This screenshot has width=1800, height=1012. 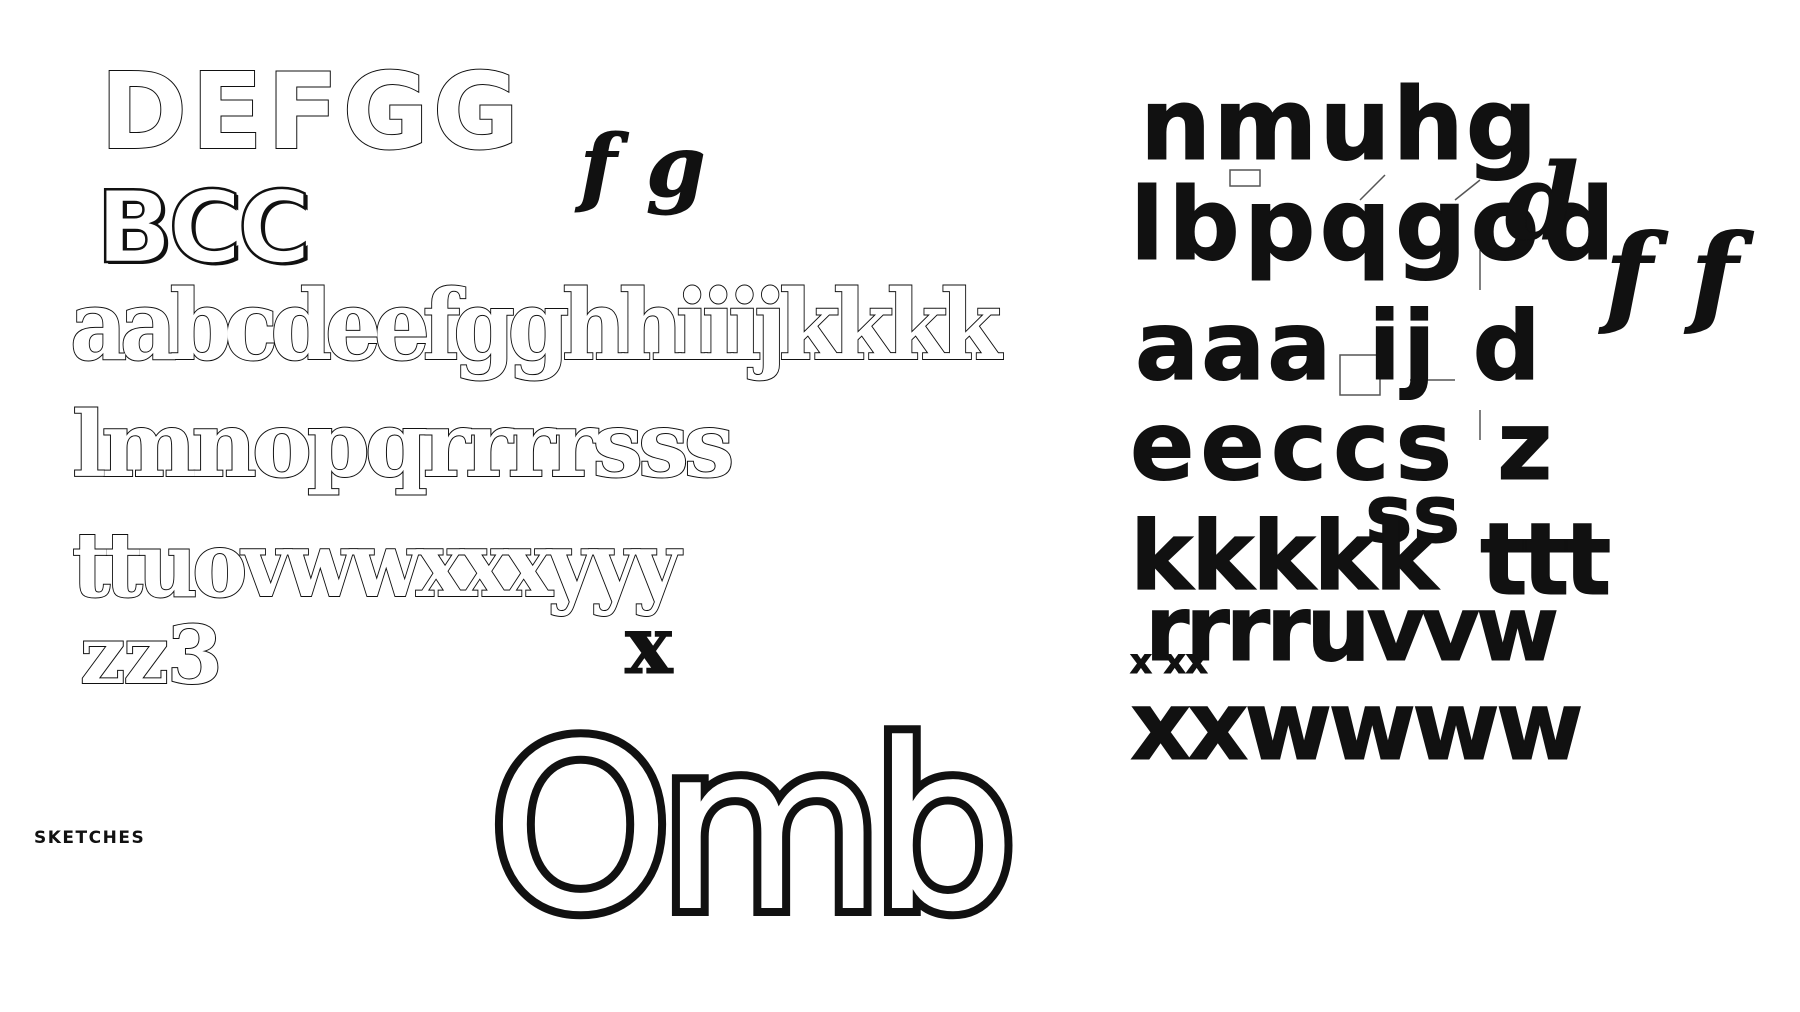 I want to click on cutpaper-row-nmuhg: nmuhg, so click(x=1339, y=124).